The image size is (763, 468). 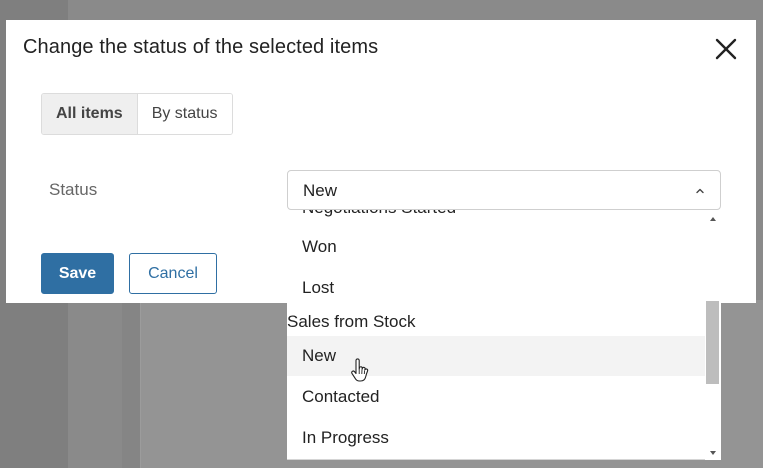 What do you see at coordinates (712, 342) in the screenshot?
I see `scrollbar-thumb` at bounding box center [712, 342].